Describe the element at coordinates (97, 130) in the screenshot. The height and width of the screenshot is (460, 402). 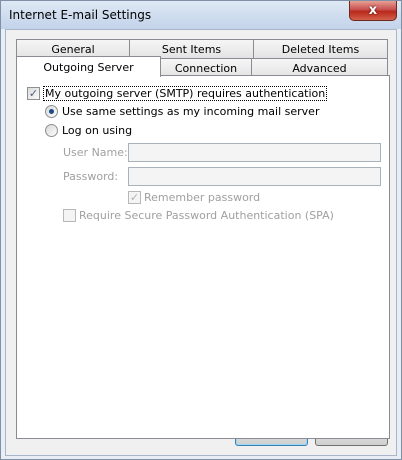
I see `log-on-using-label: Log on using` at that location.